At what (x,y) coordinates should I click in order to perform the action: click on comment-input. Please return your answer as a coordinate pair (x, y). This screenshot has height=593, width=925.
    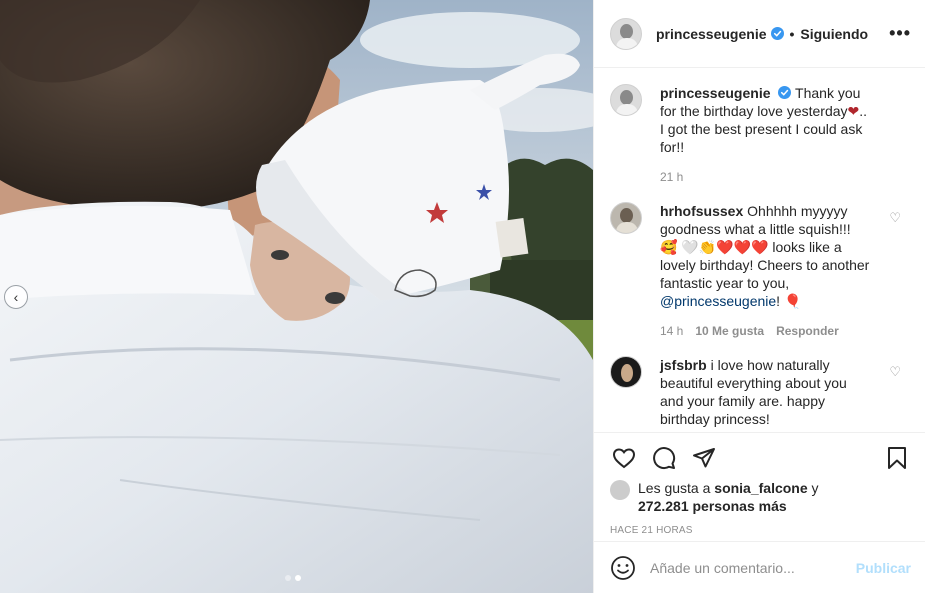
    Looking at the image, I should click on (753, 567).